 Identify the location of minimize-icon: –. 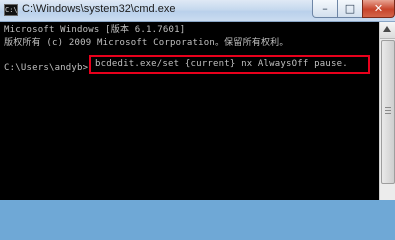
(325, 8).